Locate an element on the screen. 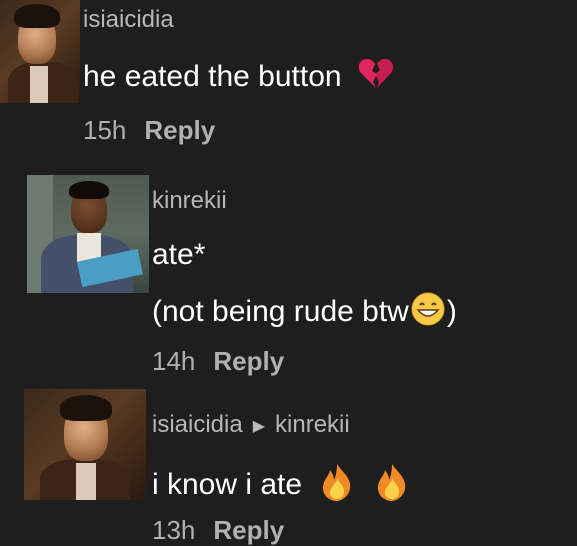 The width and height of the screenshot is (577, 546). comment-text-content: i know i ate is located at coordinates (227, 484).